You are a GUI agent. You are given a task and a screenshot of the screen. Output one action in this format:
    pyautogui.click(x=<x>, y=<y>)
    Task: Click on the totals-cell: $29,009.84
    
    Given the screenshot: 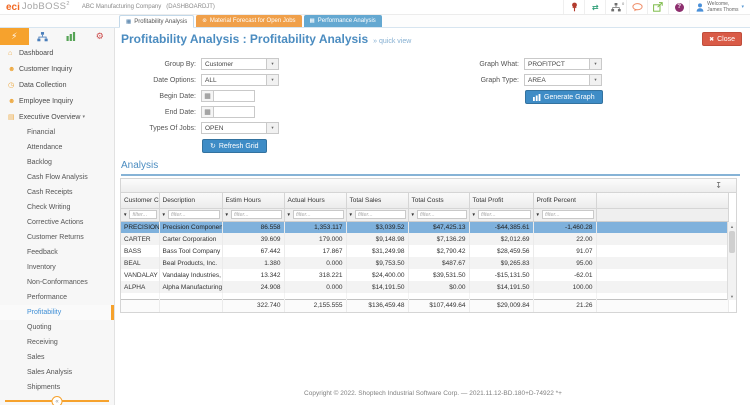 What is the action you would take?
    pyautogui.click(x=501, y=305)
    